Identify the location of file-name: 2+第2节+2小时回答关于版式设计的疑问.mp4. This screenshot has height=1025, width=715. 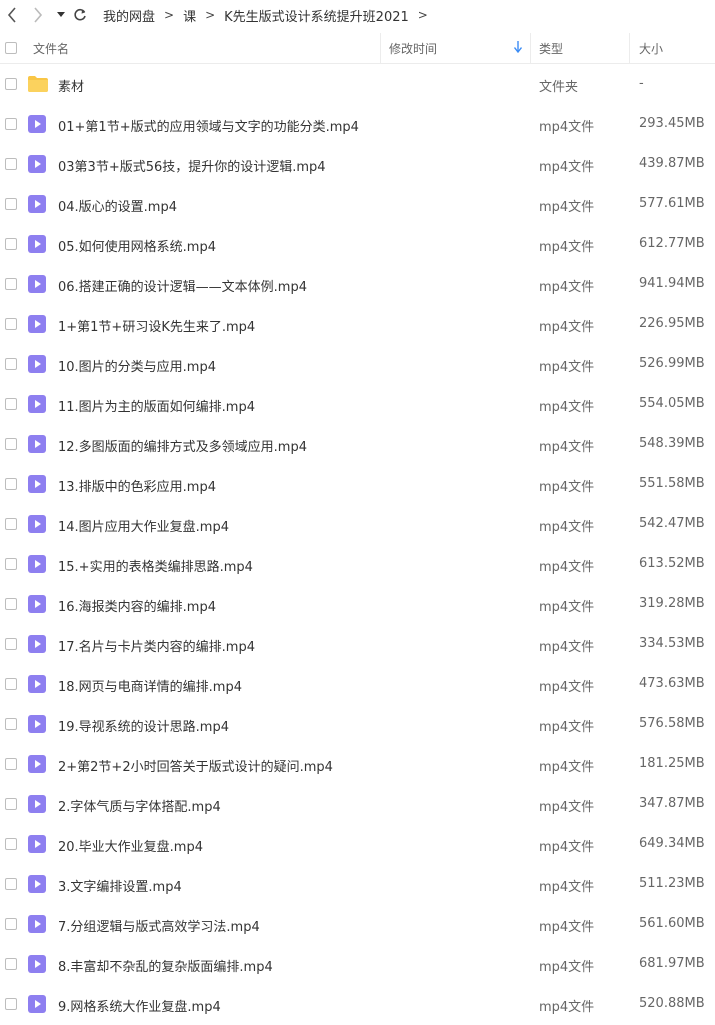
(195, 765).